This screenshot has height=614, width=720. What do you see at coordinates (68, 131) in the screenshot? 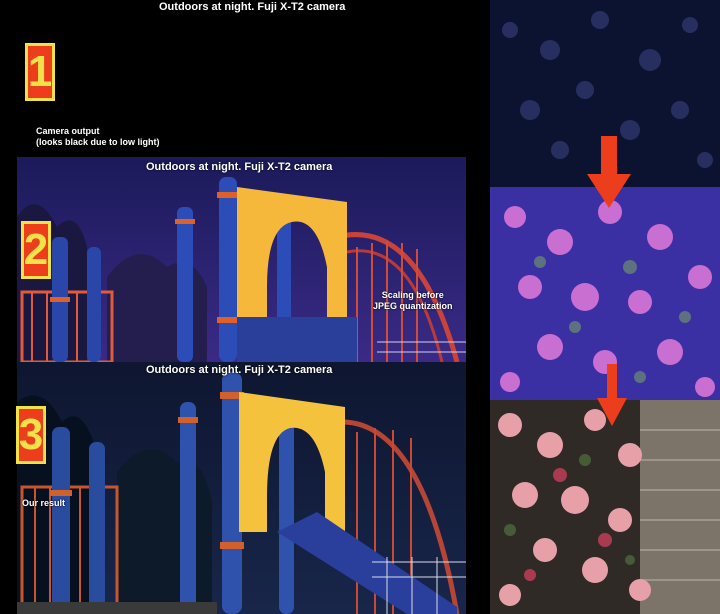
I see `panel-1-caption-line1: Camera output` at bounding box center [68, 131].